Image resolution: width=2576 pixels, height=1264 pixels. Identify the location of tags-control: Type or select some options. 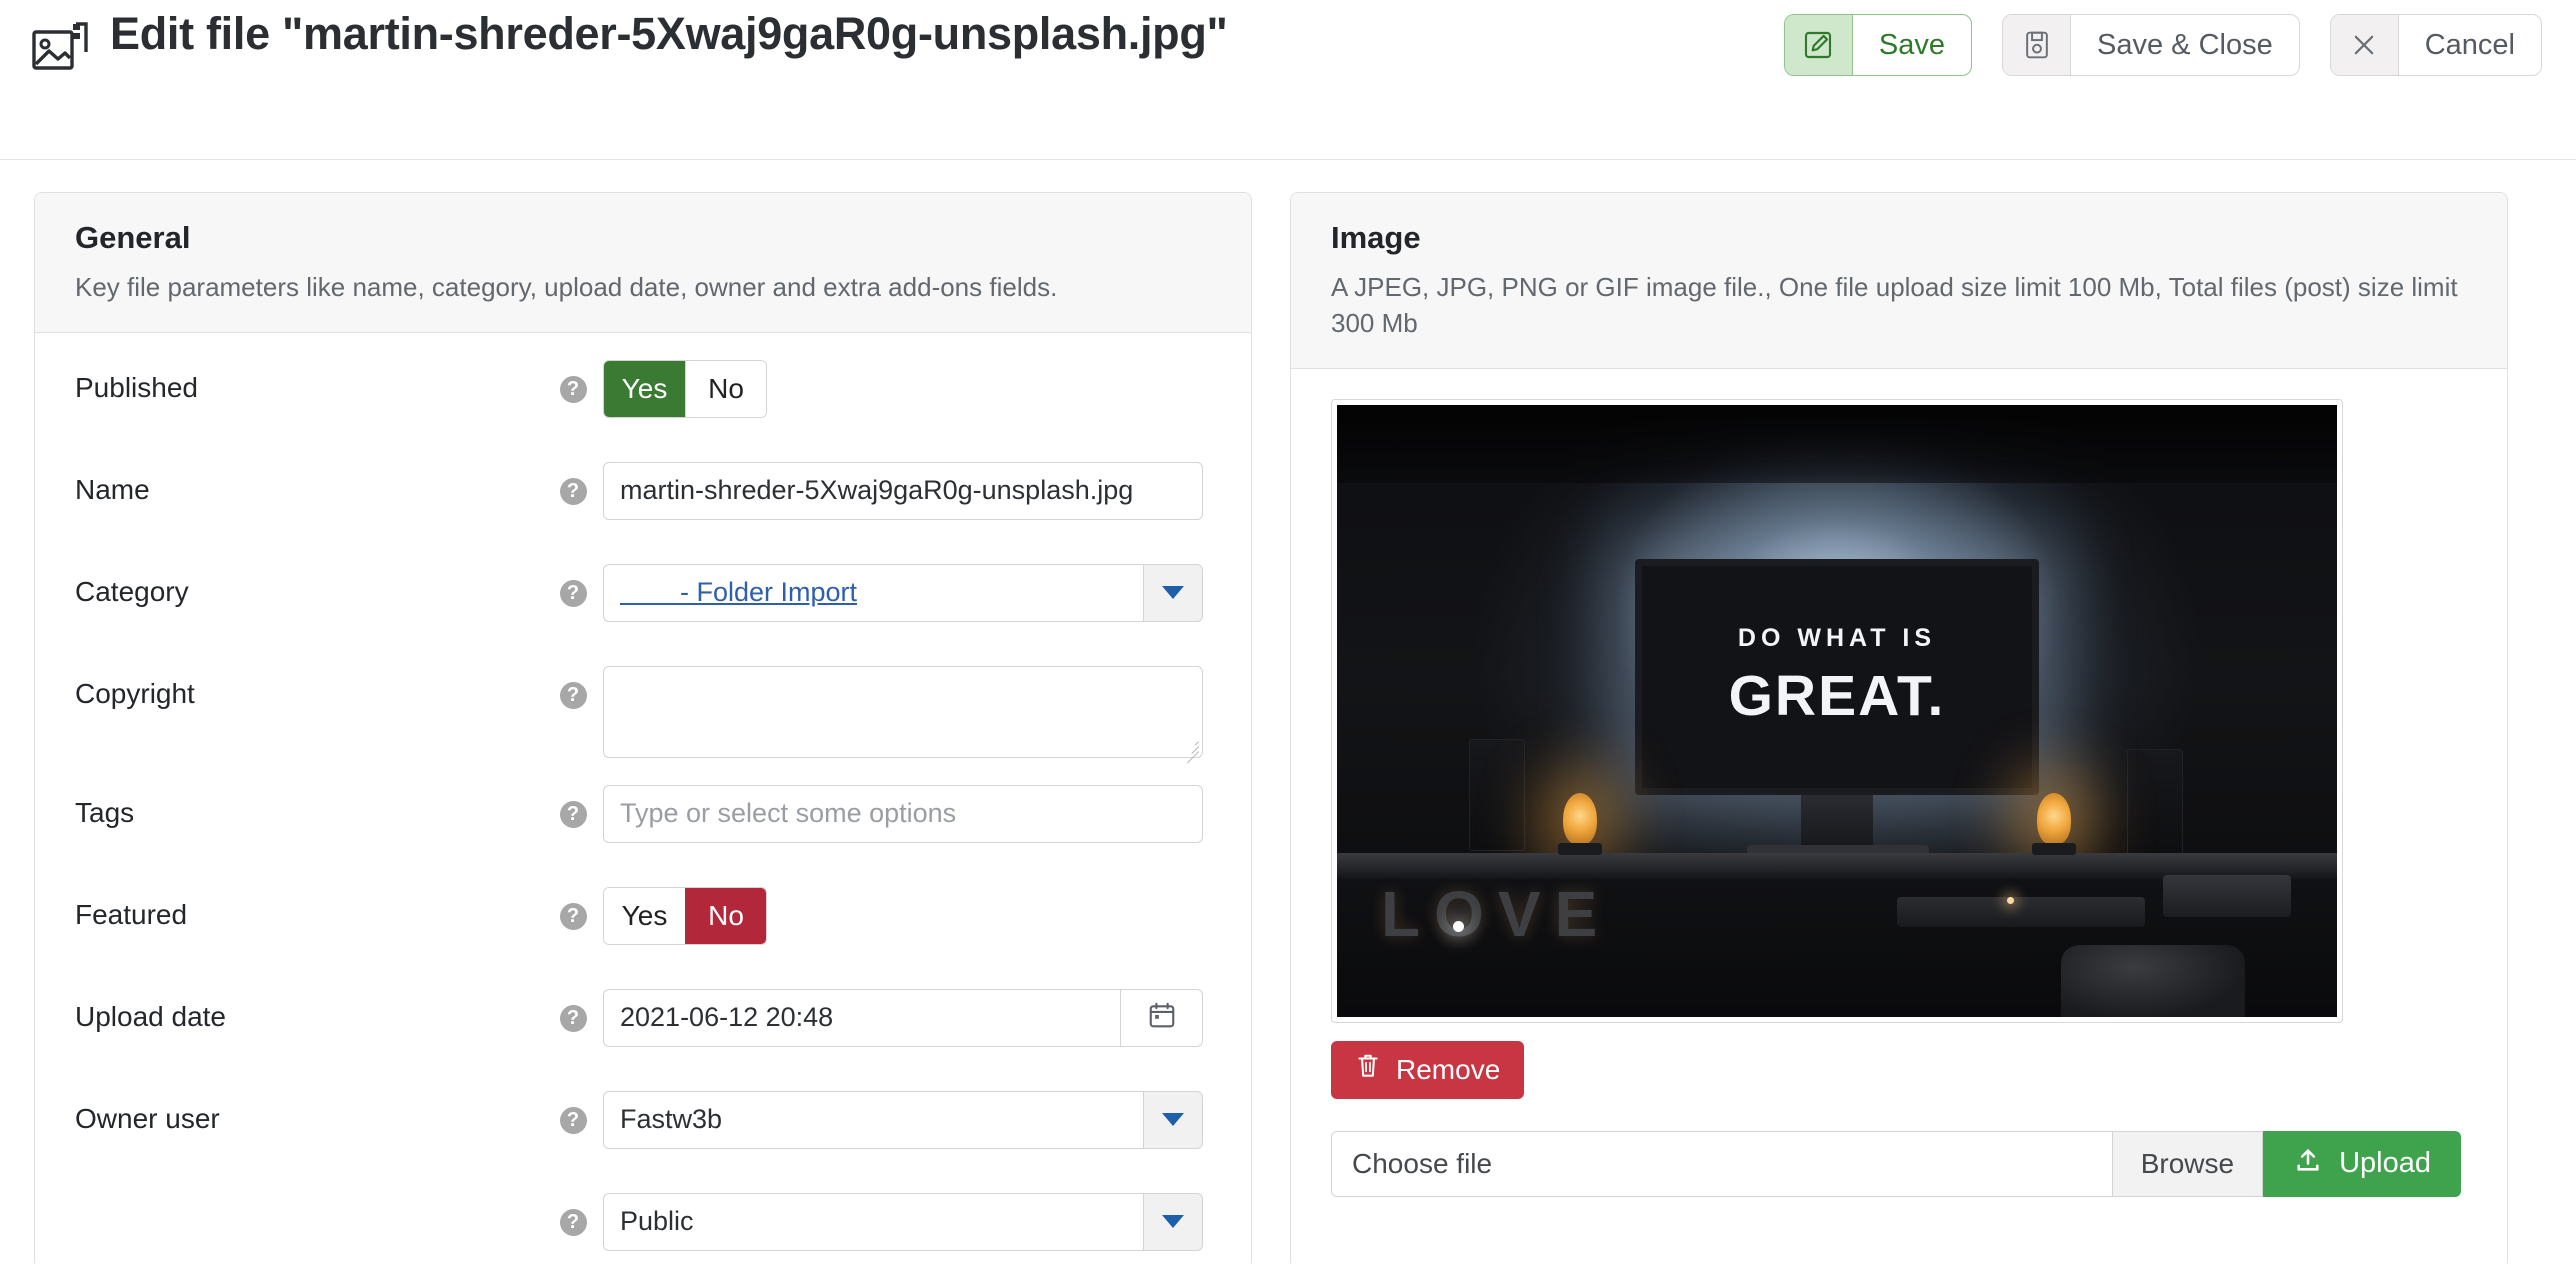
(907, 813).